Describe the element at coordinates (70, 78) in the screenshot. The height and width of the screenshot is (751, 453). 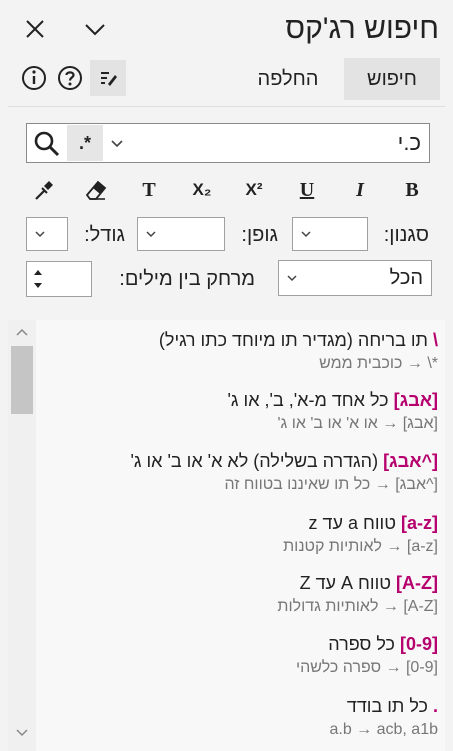
I see `help-icon` at that location.